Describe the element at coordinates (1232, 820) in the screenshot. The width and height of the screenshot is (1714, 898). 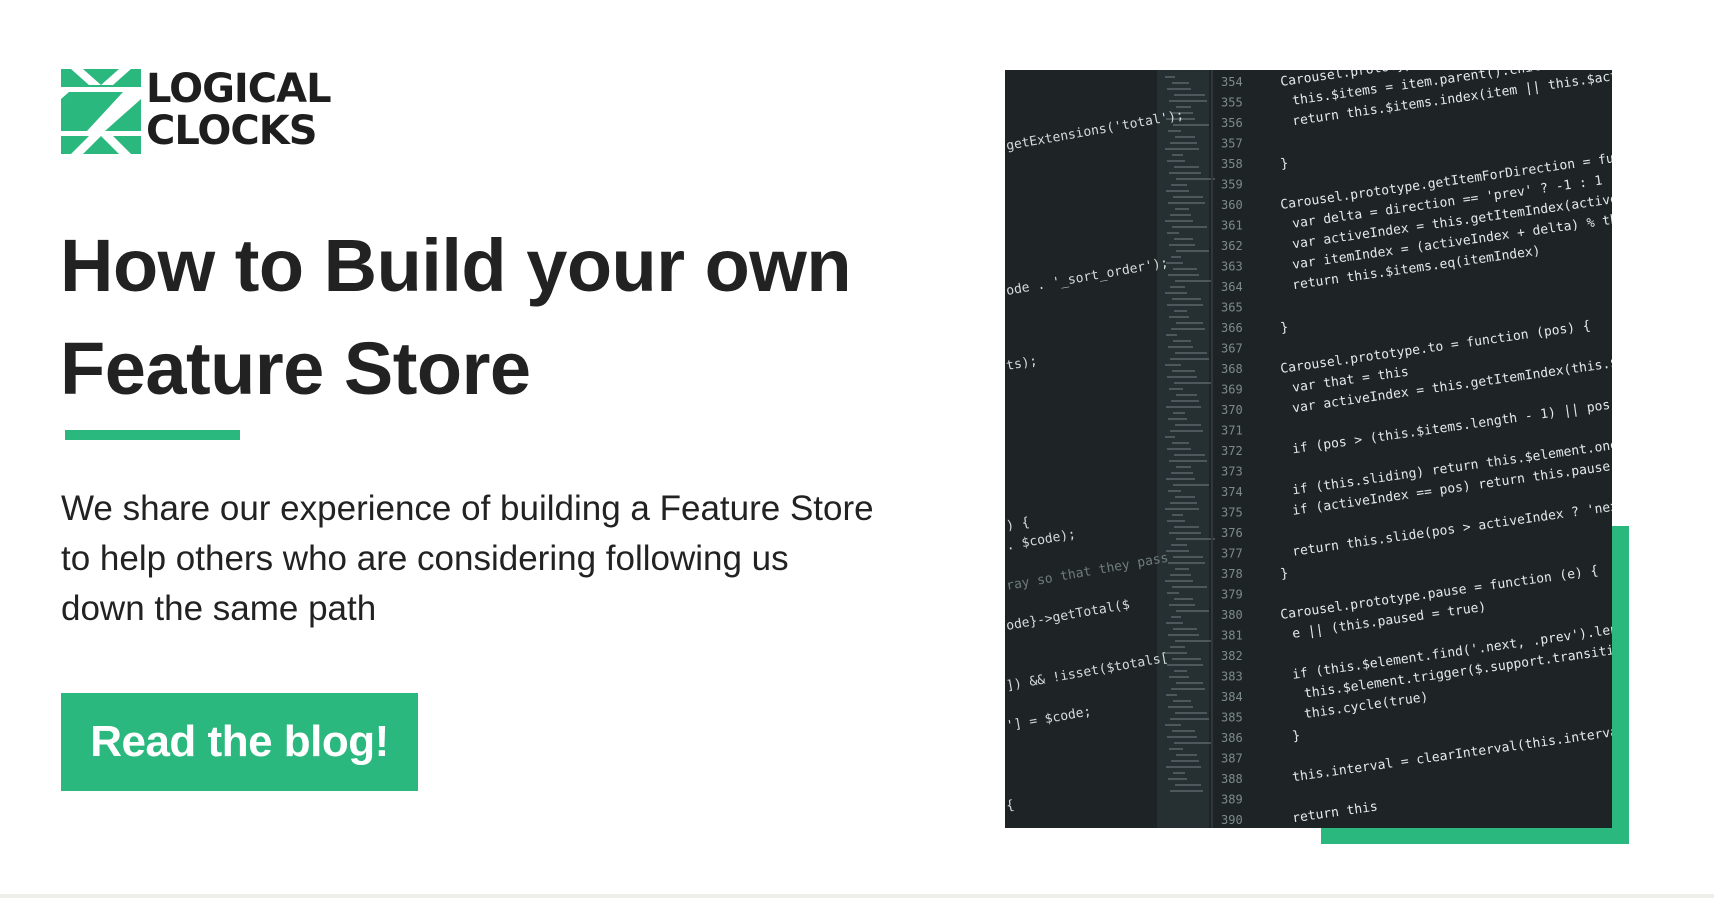
I see `line-number: 390` at that location.